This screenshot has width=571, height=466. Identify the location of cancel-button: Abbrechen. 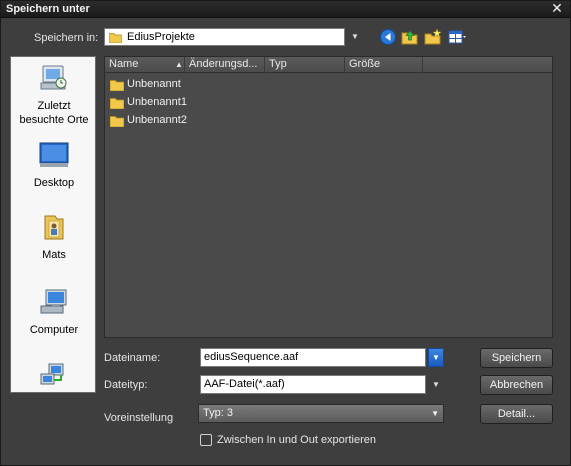
(516, 385).